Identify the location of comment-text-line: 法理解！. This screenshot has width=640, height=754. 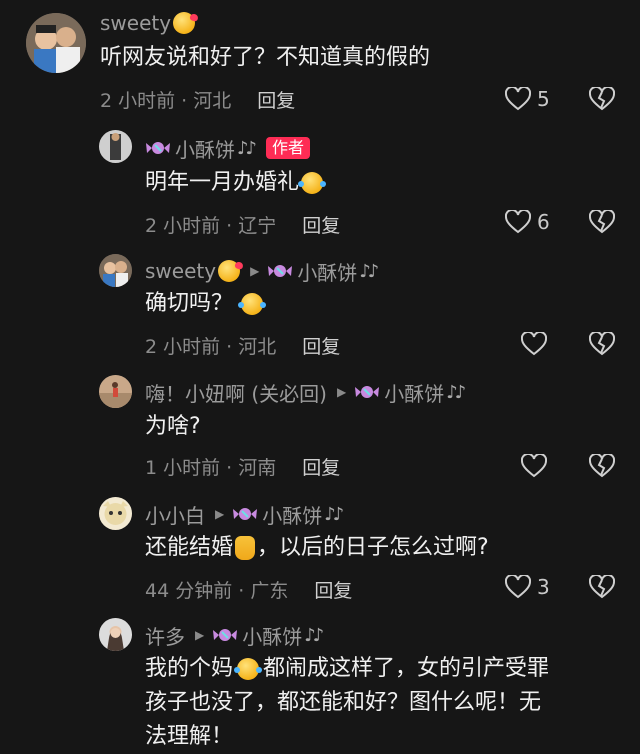
(189, 736).